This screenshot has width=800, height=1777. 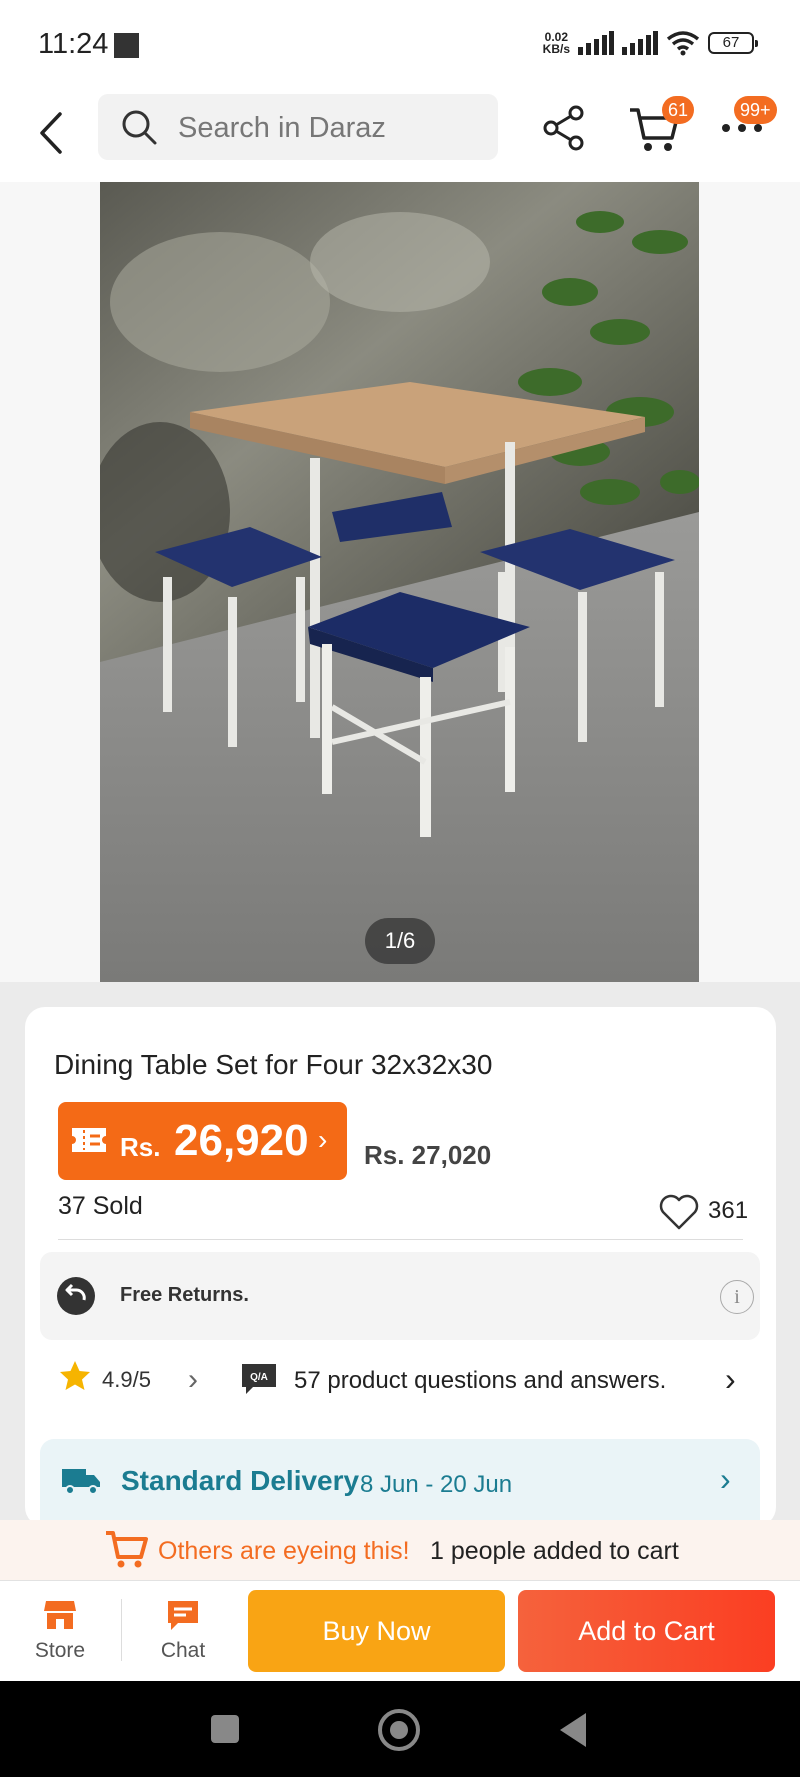 What do you see at coordinates (60, 1631) in the screenshot?
I see `store-button: Store` at bounding box center [60, 1631].